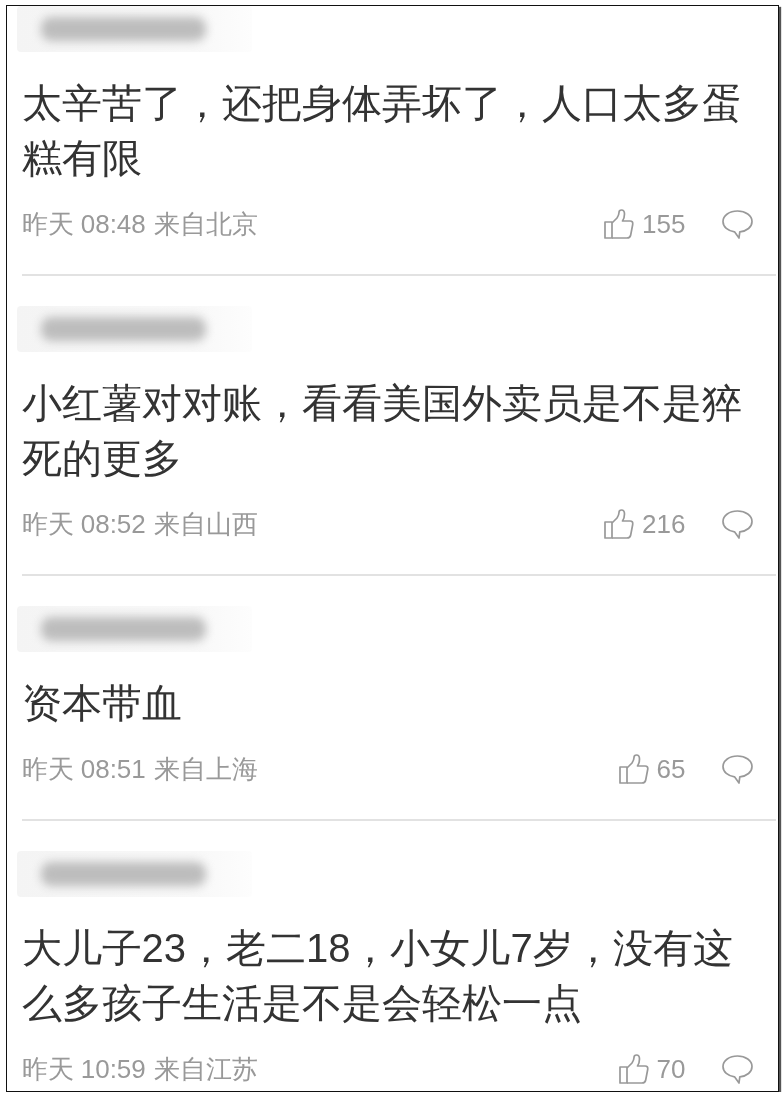 This screenshot has height=1098, width=784. I want to click on comment-text: 太辛苦了，还把身体弄坏了，人口太多蛋糕有限, so click(382, 131).